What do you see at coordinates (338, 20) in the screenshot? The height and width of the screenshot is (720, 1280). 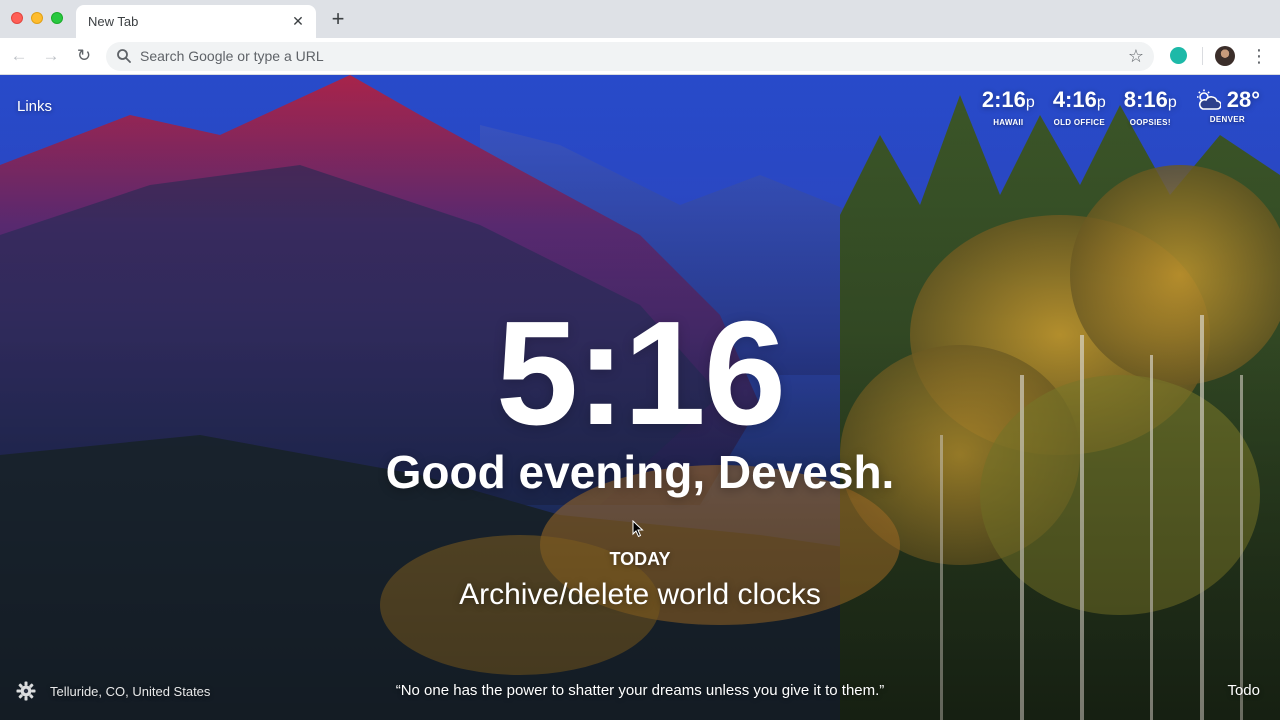 I see `new-tab-button: +` at bounding box center [338, 20].